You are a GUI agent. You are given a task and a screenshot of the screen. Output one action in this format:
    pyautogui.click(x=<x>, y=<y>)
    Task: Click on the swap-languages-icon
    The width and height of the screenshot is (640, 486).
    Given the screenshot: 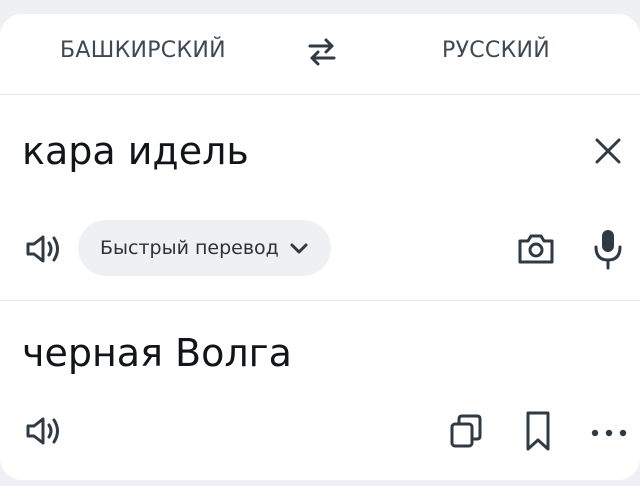 What is the action you would take?
    pyautogui.click(x=322, y=52)
    